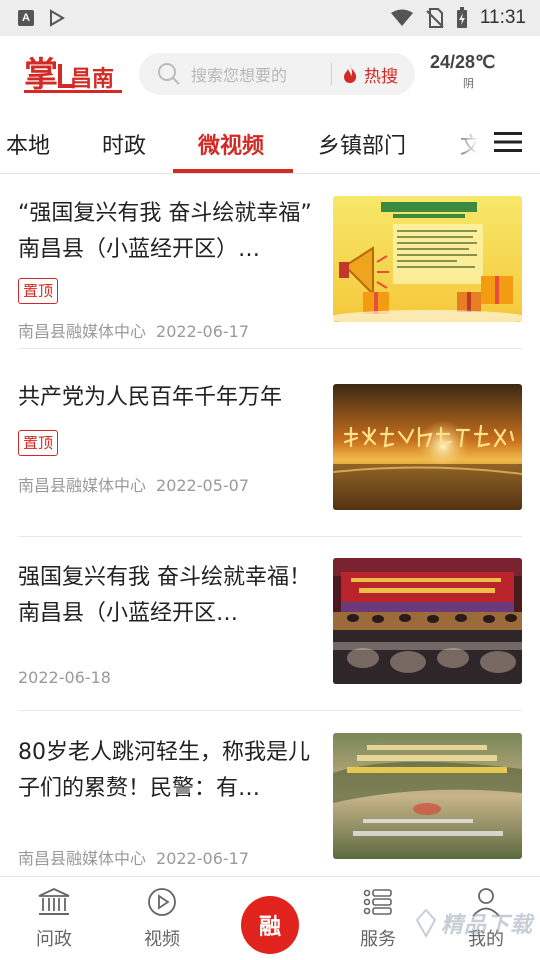 The image size is (540, 960). I want to click on nav-label-service: 服务, so click(378, 939).